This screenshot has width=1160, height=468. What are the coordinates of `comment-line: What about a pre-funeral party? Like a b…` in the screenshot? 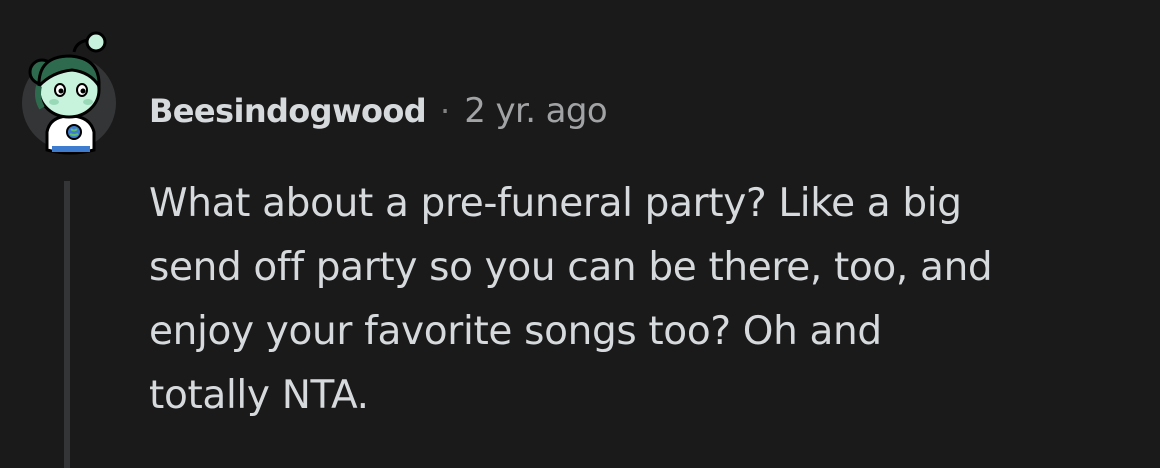 It's located at (555, 203).